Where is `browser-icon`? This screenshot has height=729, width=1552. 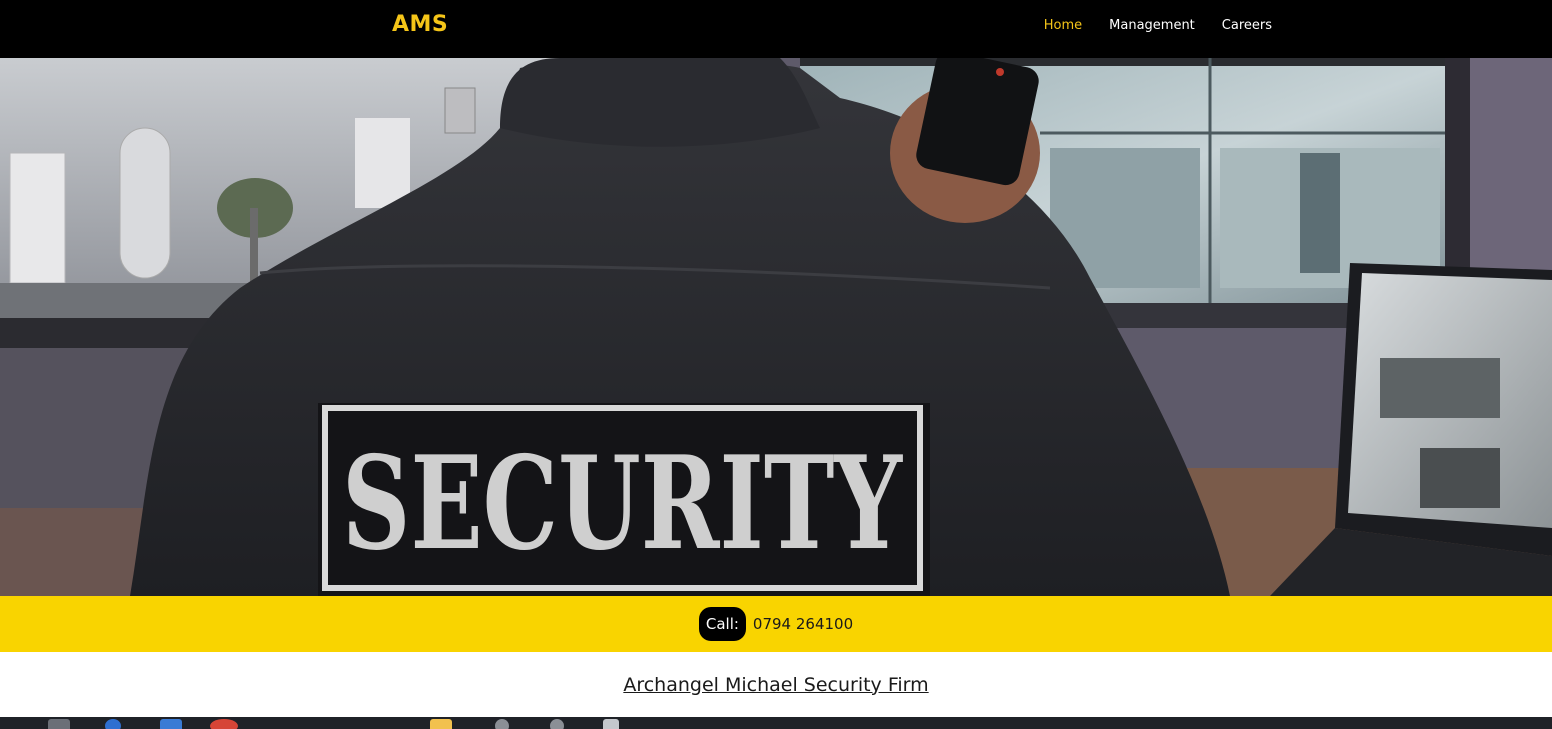
browser-icon is located at coordinates (113, 724).